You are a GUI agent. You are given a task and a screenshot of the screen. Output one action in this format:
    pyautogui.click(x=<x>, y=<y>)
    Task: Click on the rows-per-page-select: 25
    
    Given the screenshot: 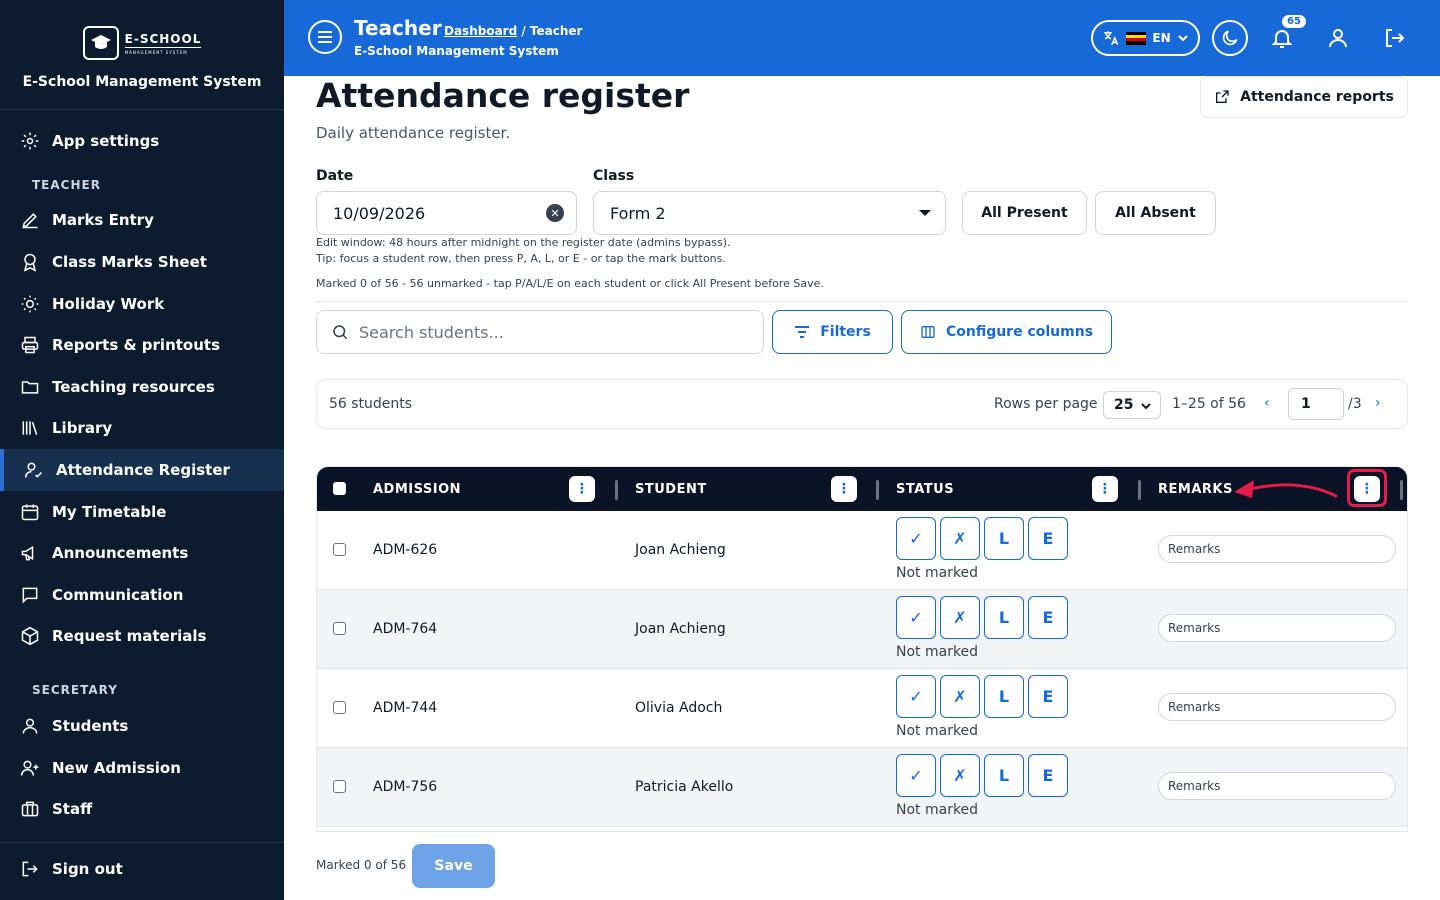 What is the action you would take?
    pyautogui.click(x=1132, y=405)
    